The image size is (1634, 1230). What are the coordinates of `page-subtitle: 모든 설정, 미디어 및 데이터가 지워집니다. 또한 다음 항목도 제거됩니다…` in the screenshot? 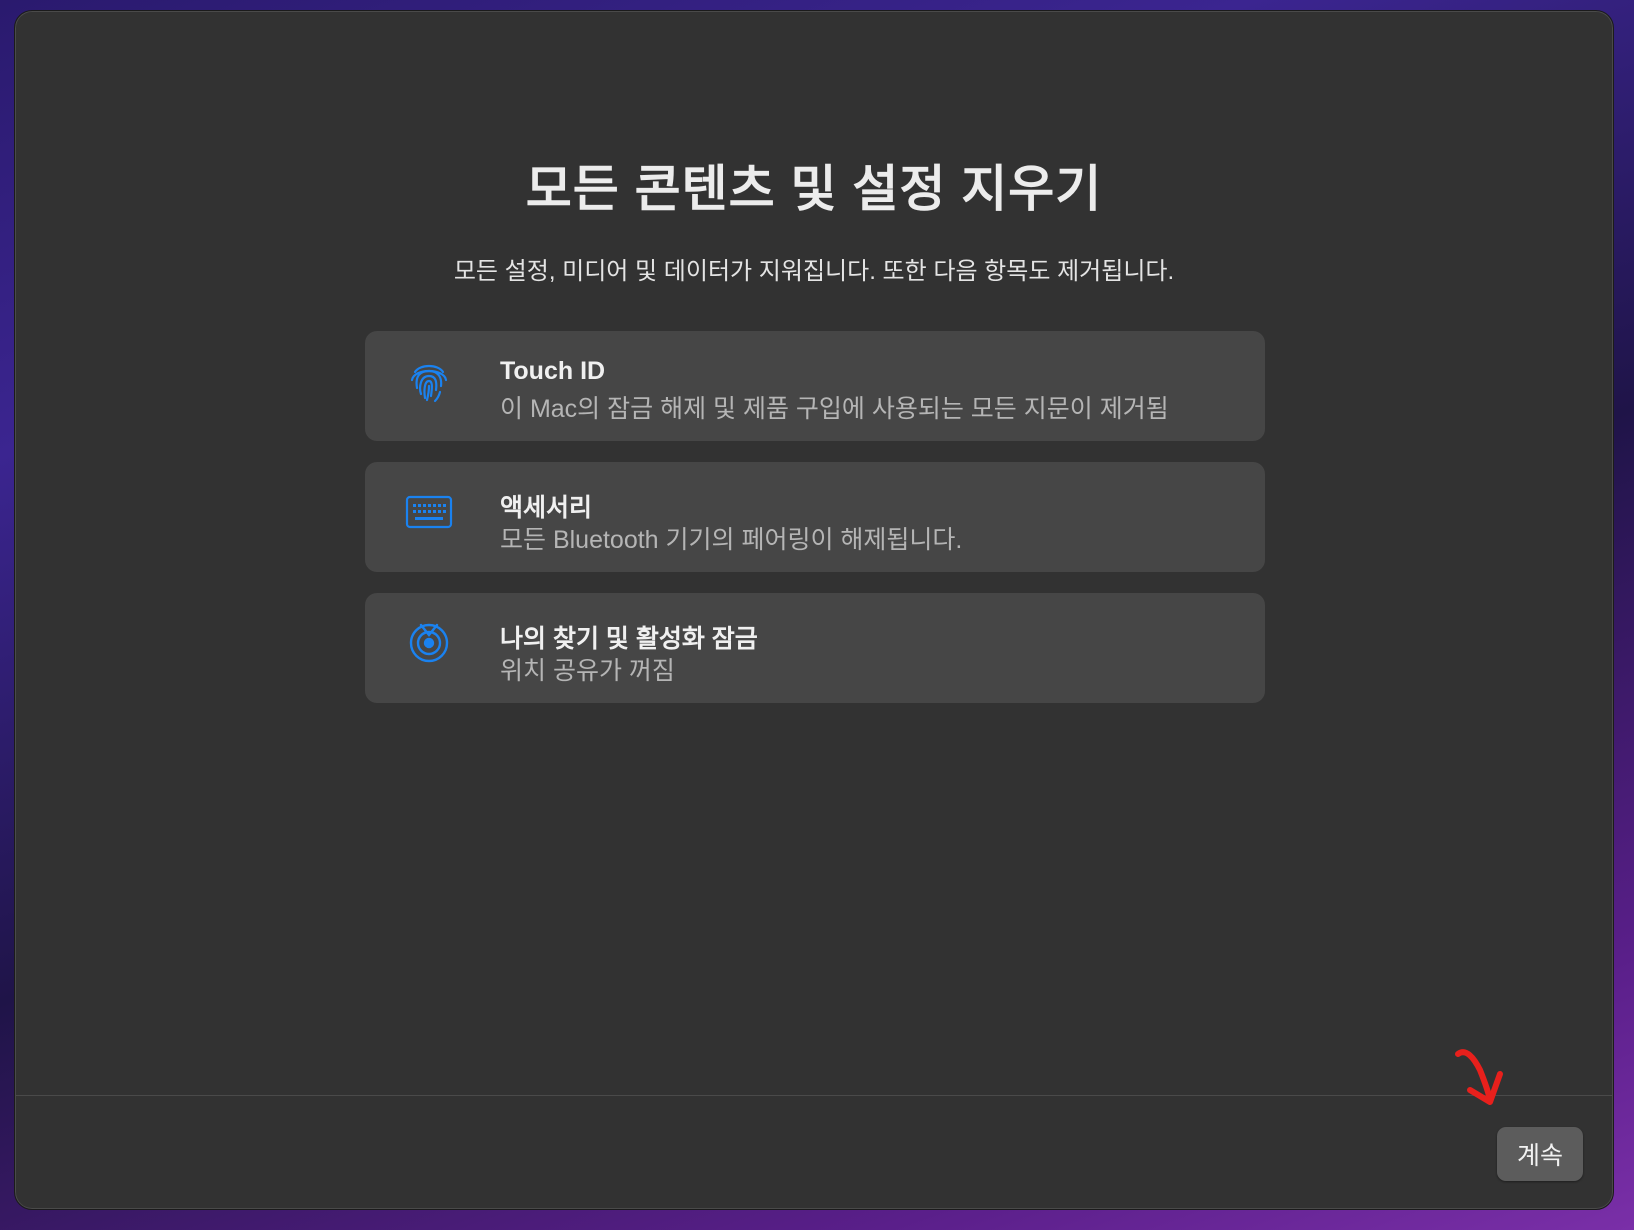 It's located at (814, 271).